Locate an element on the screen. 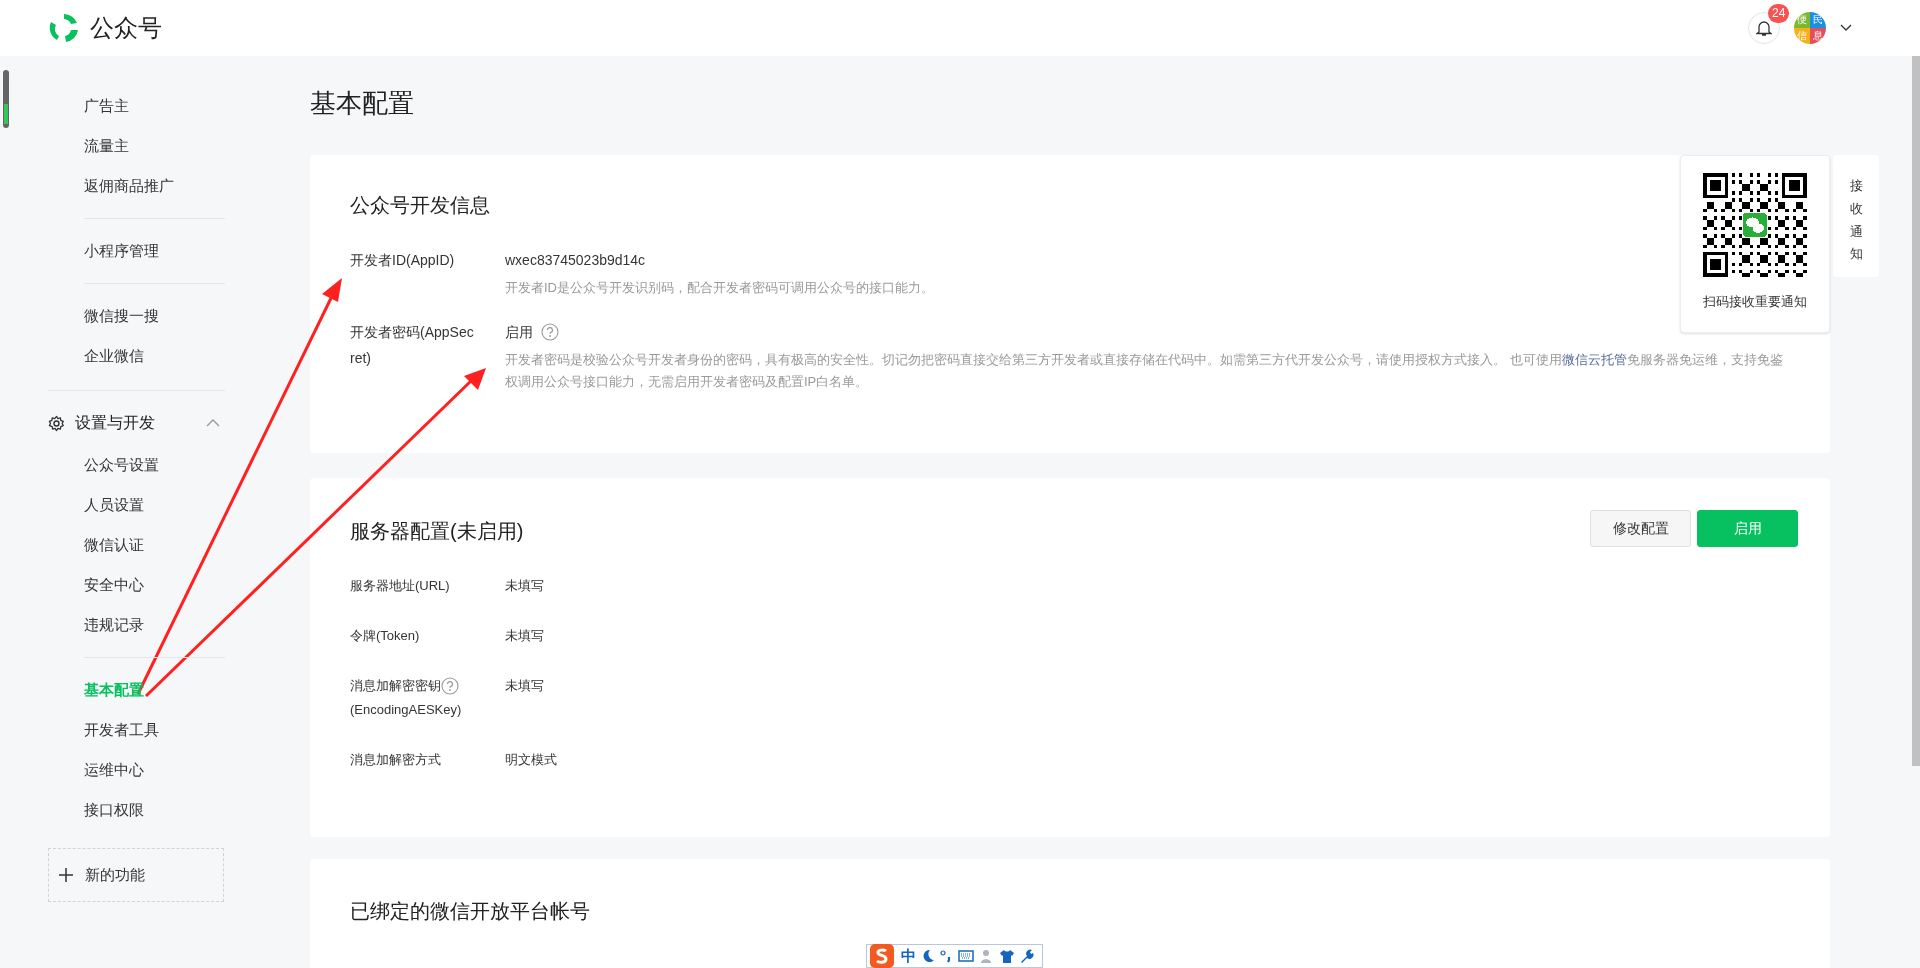  field-label: (EncodingAESKey) is located at coordinates (406, 710).